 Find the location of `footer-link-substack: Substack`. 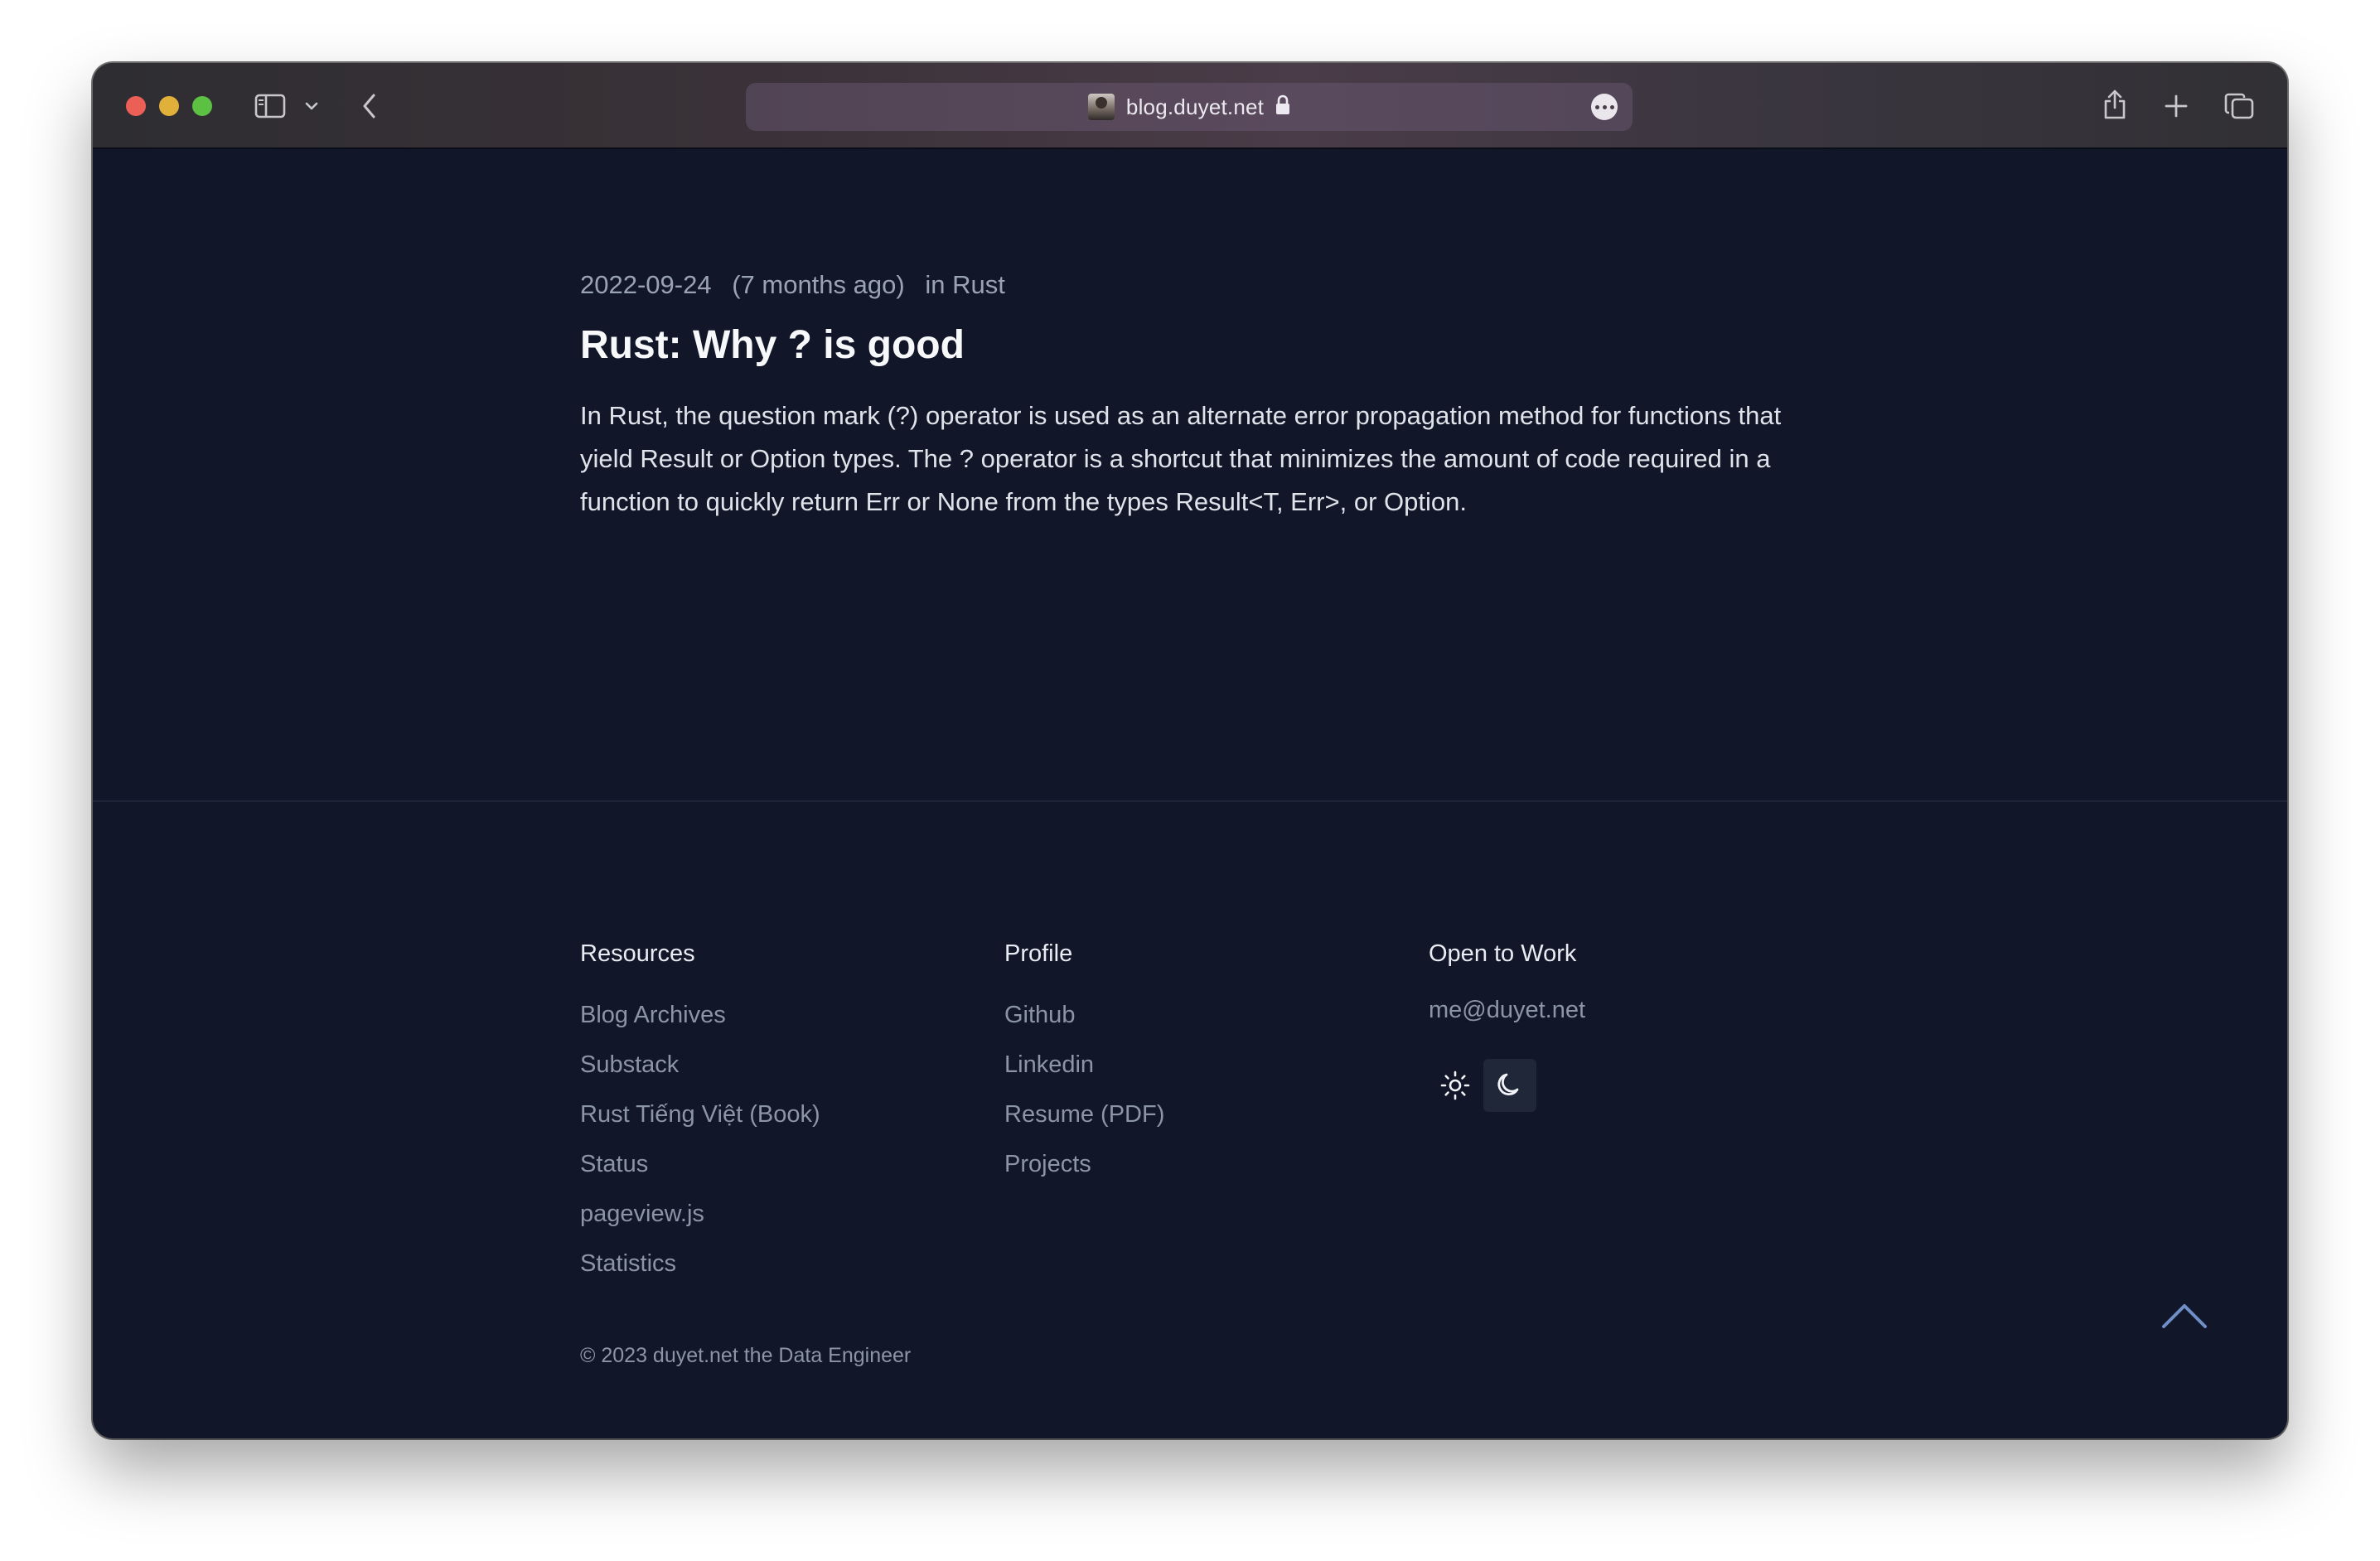

footer-link-substack: Substack is located at coordinates (700, 1064).